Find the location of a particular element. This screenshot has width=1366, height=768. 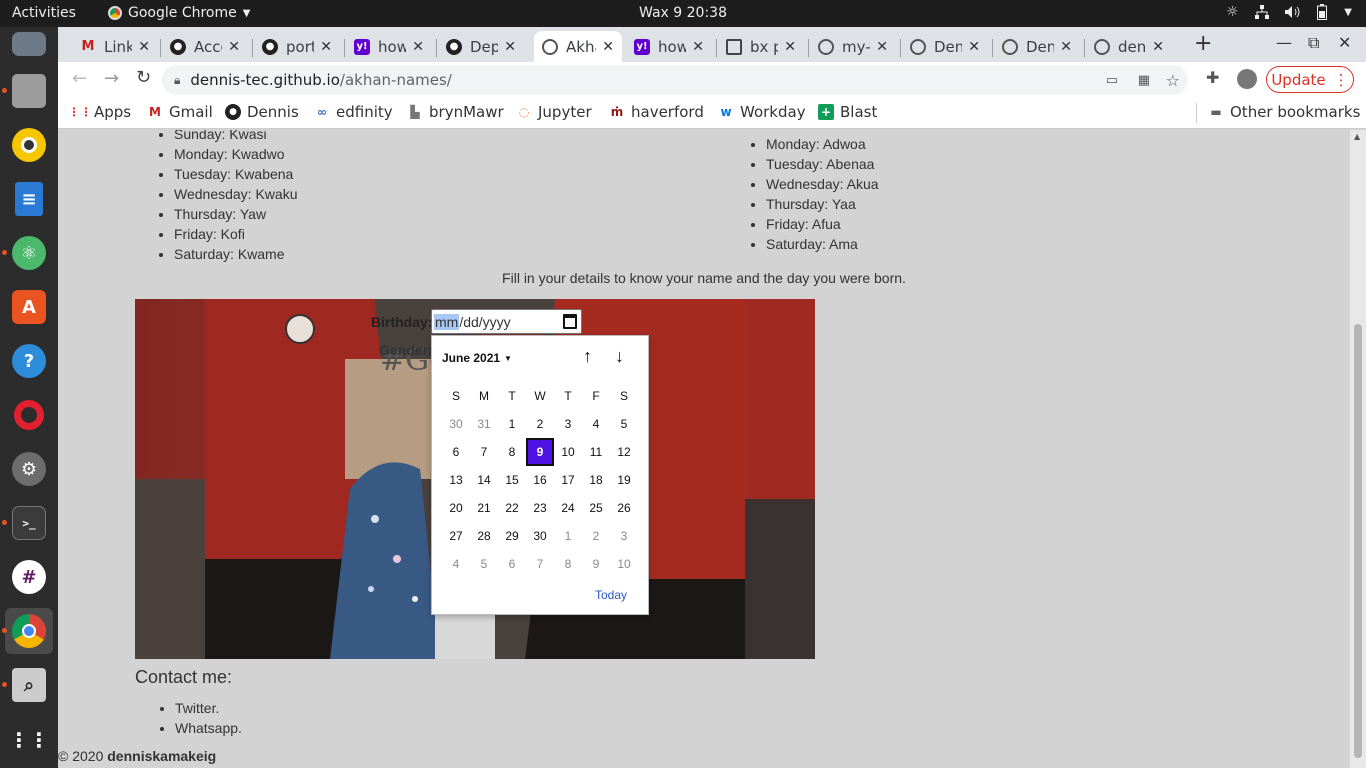

maximize-icon: ⧉ is located at coordinates (1313, 43).